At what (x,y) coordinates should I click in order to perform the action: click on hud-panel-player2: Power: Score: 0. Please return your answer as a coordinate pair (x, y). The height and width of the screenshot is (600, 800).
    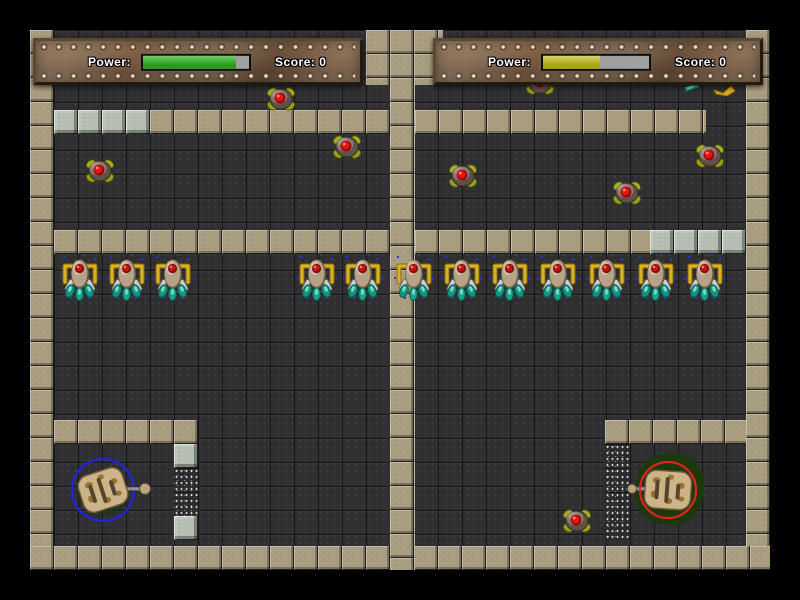
    Looking at the image, I should click on (598, 61).